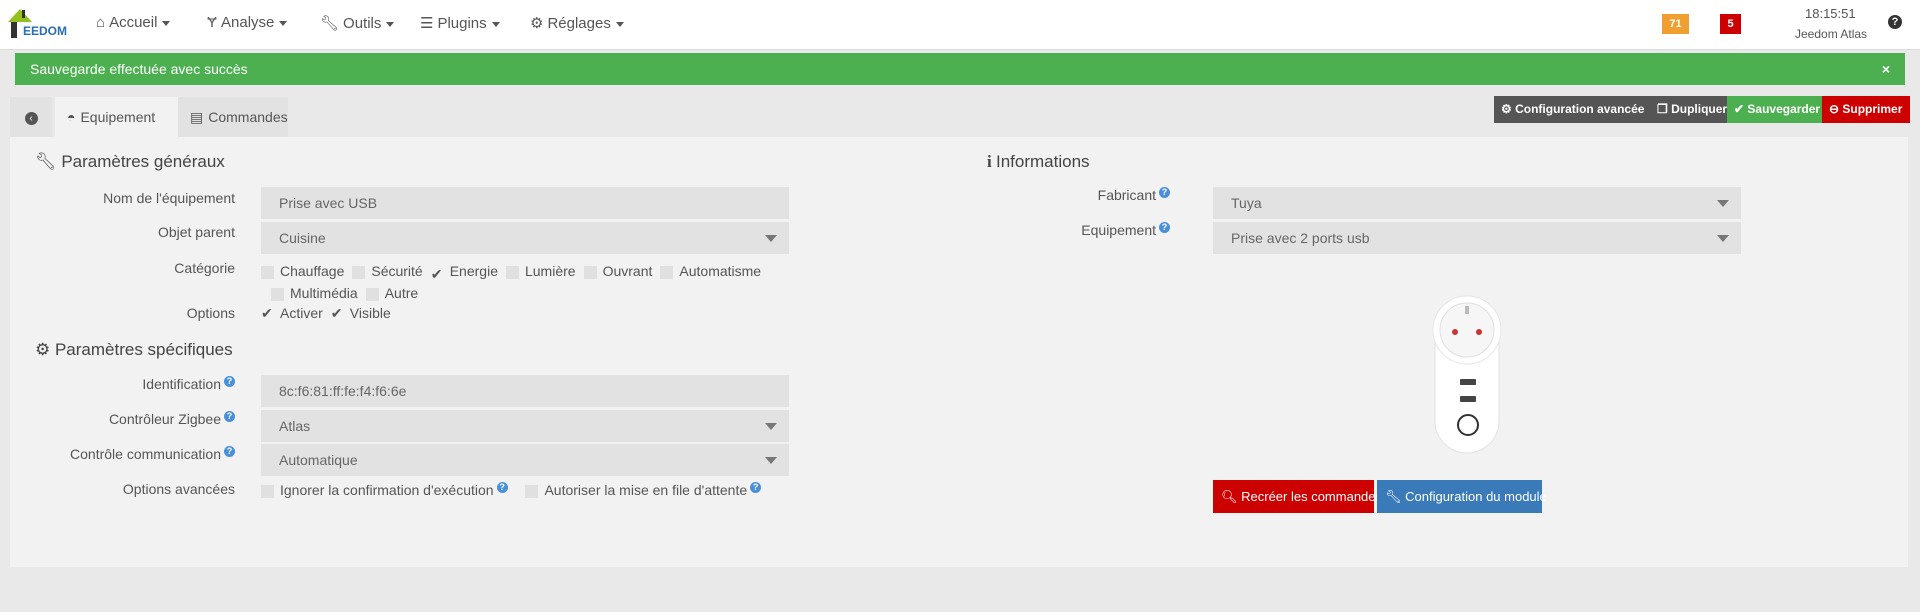 The image size is (1920, 612). Describe the element at coordinates (525, 460) in the screenshot. I see `comm-select: Automatique` at that location.